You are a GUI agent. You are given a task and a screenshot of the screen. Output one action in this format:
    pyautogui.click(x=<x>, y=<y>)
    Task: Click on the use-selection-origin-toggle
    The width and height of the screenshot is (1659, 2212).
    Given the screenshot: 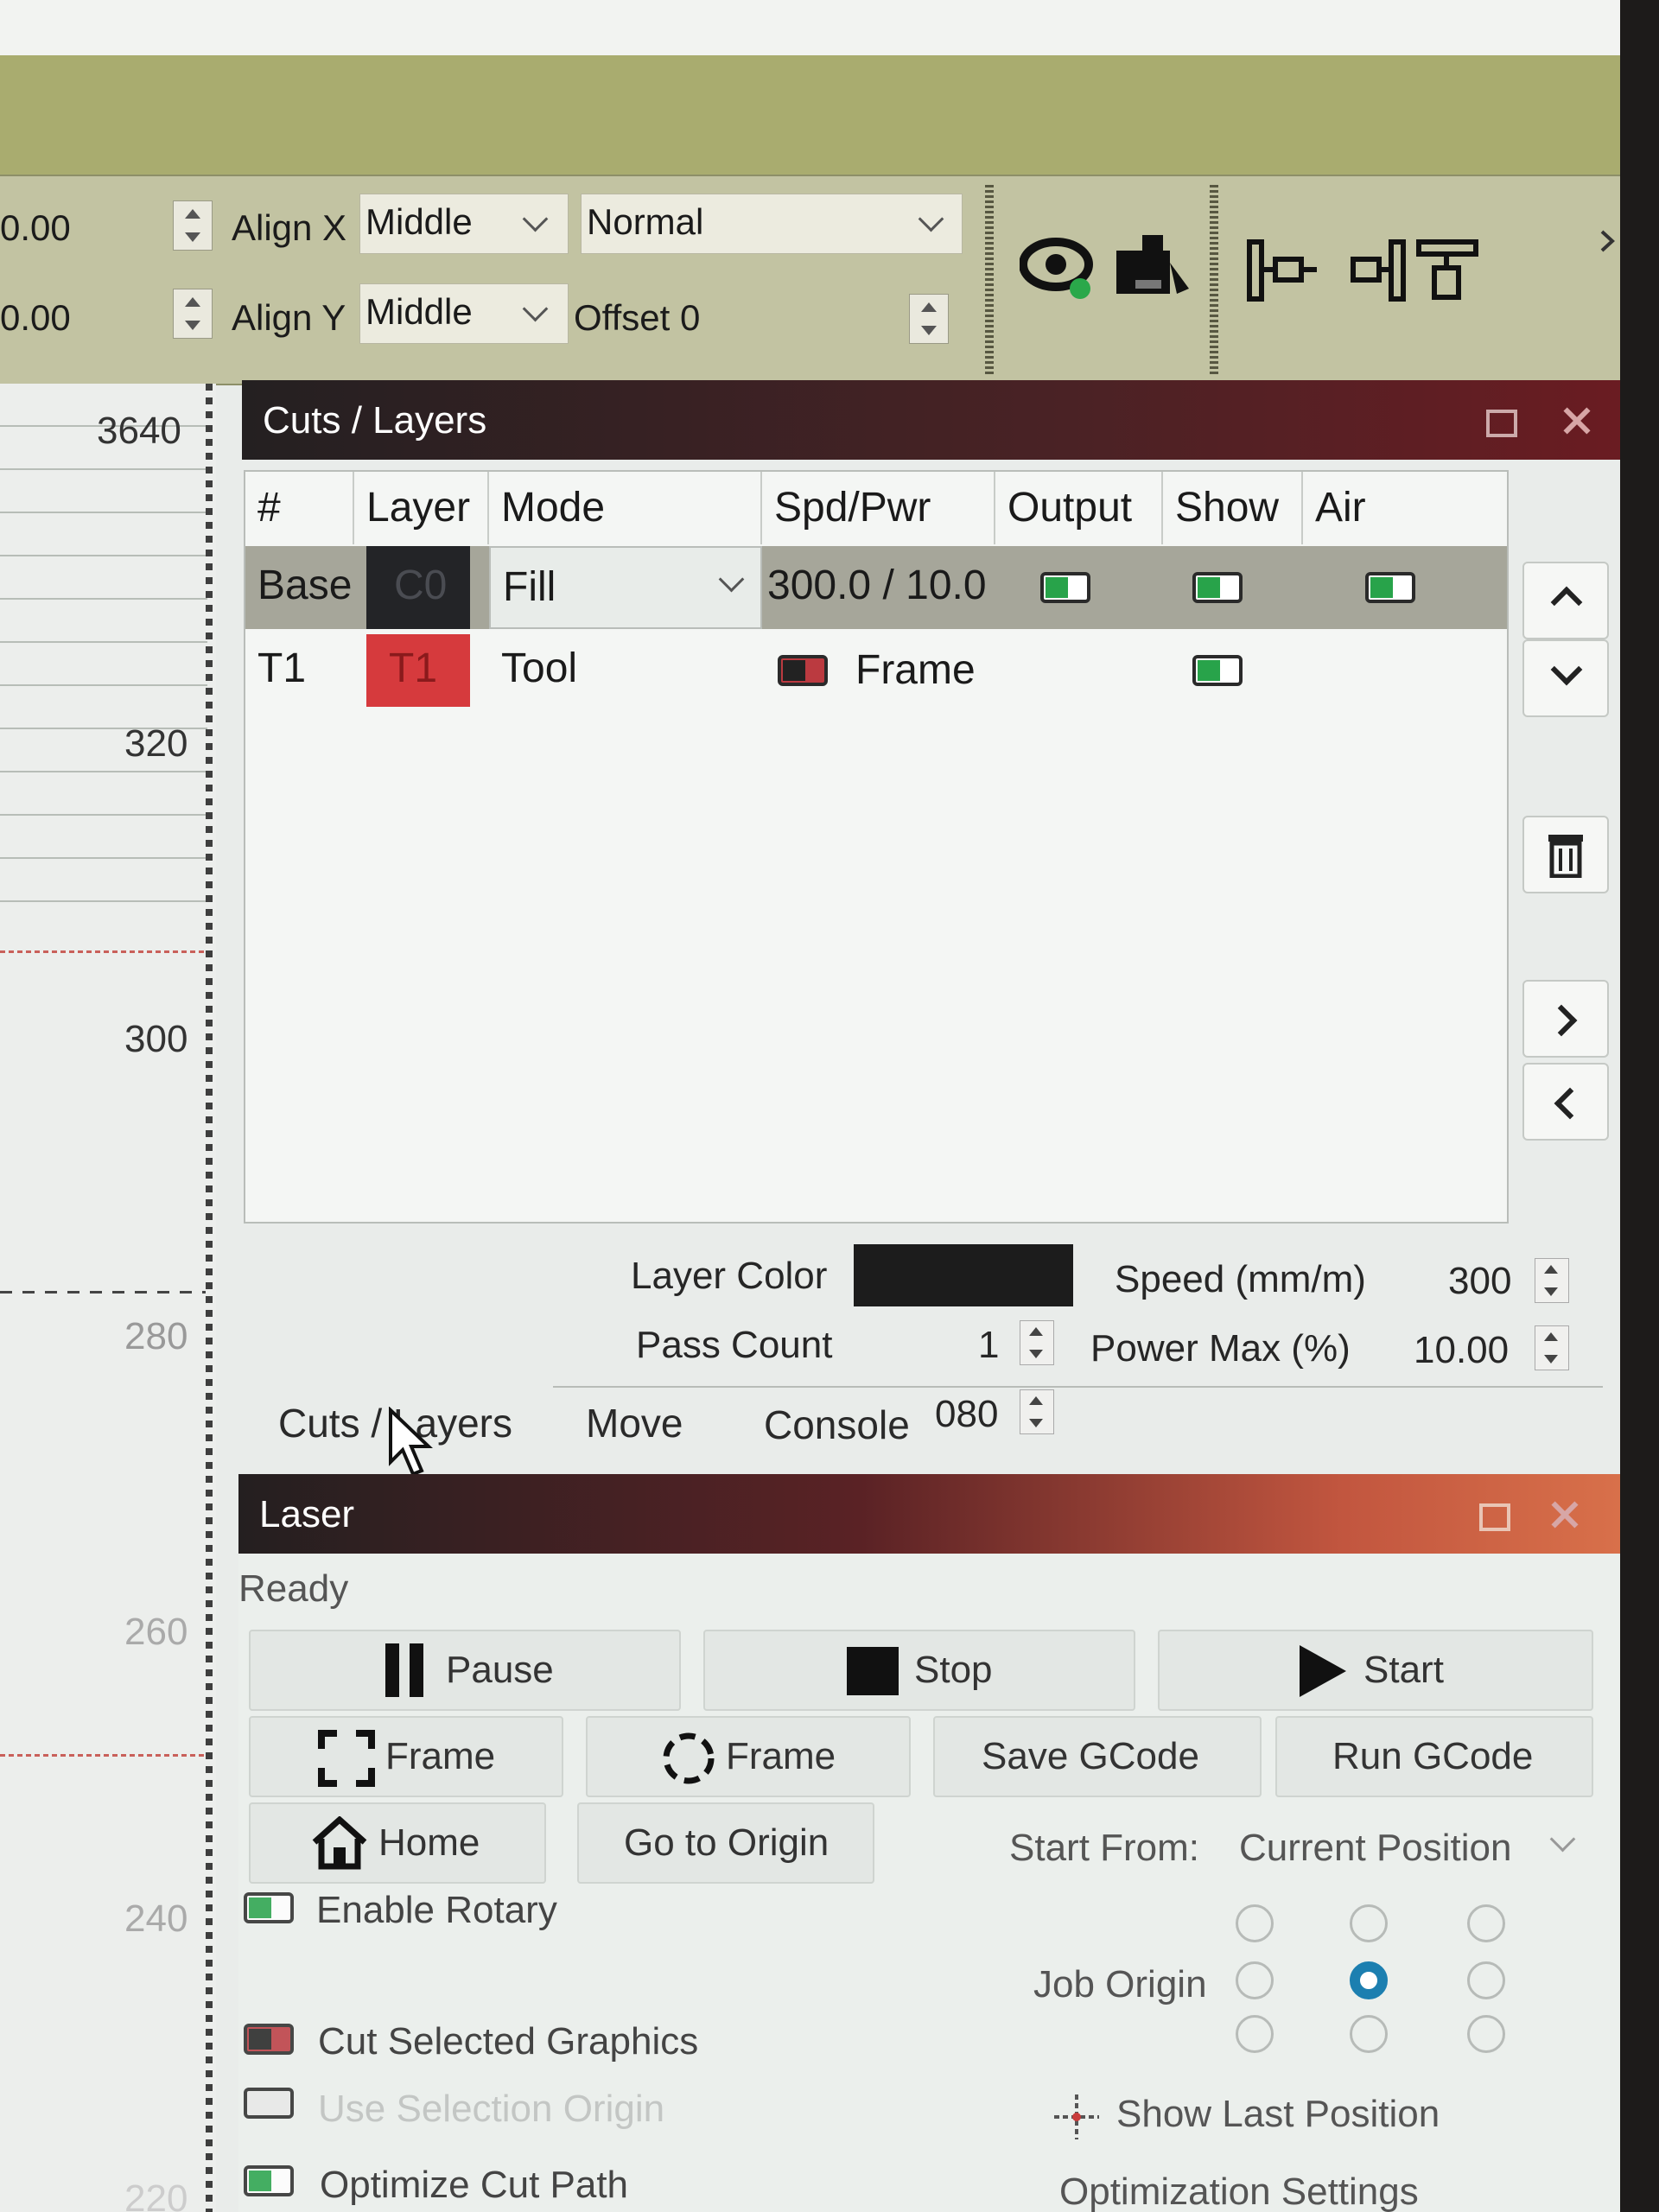 What is the action you would take?
    pyautogui.click(x=269, y=2103)
    